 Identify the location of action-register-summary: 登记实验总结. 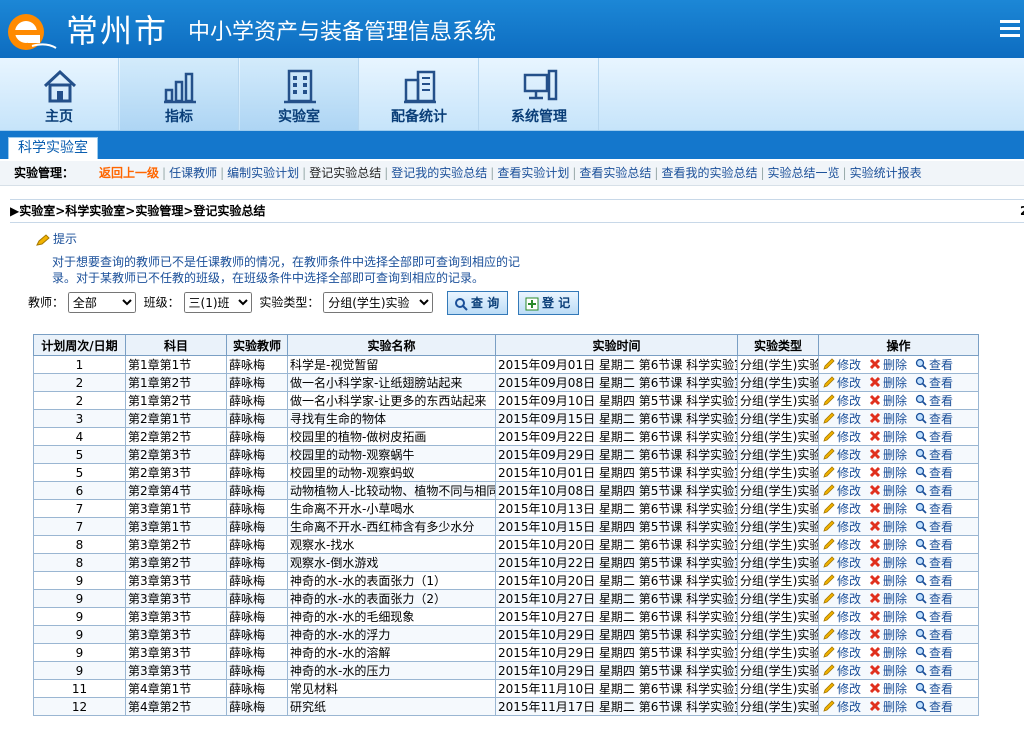
(345, 173).